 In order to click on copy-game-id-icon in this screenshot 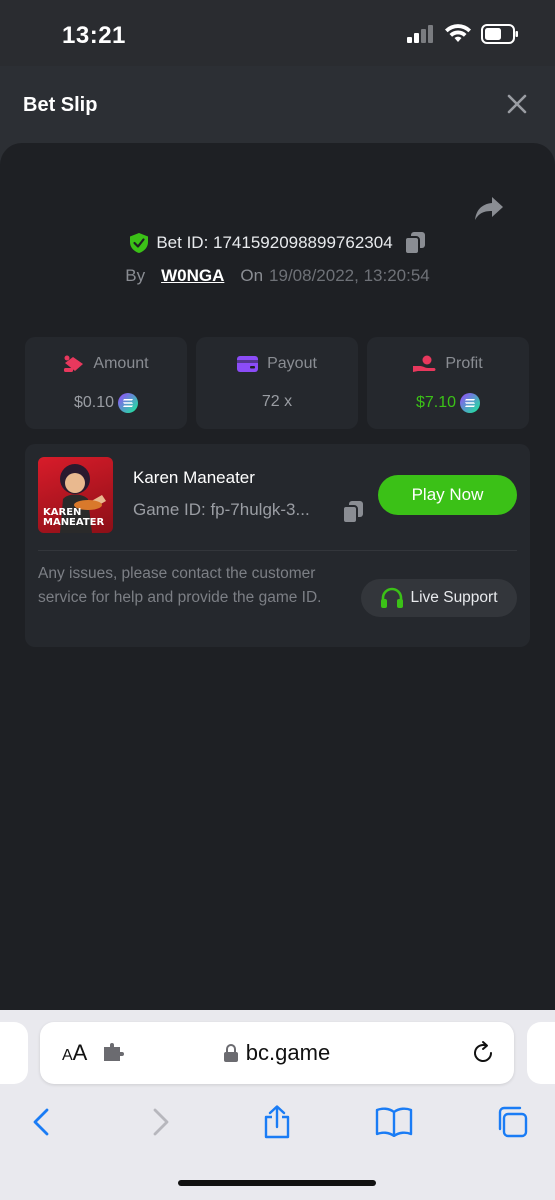, I will do `click(353, 512)`.